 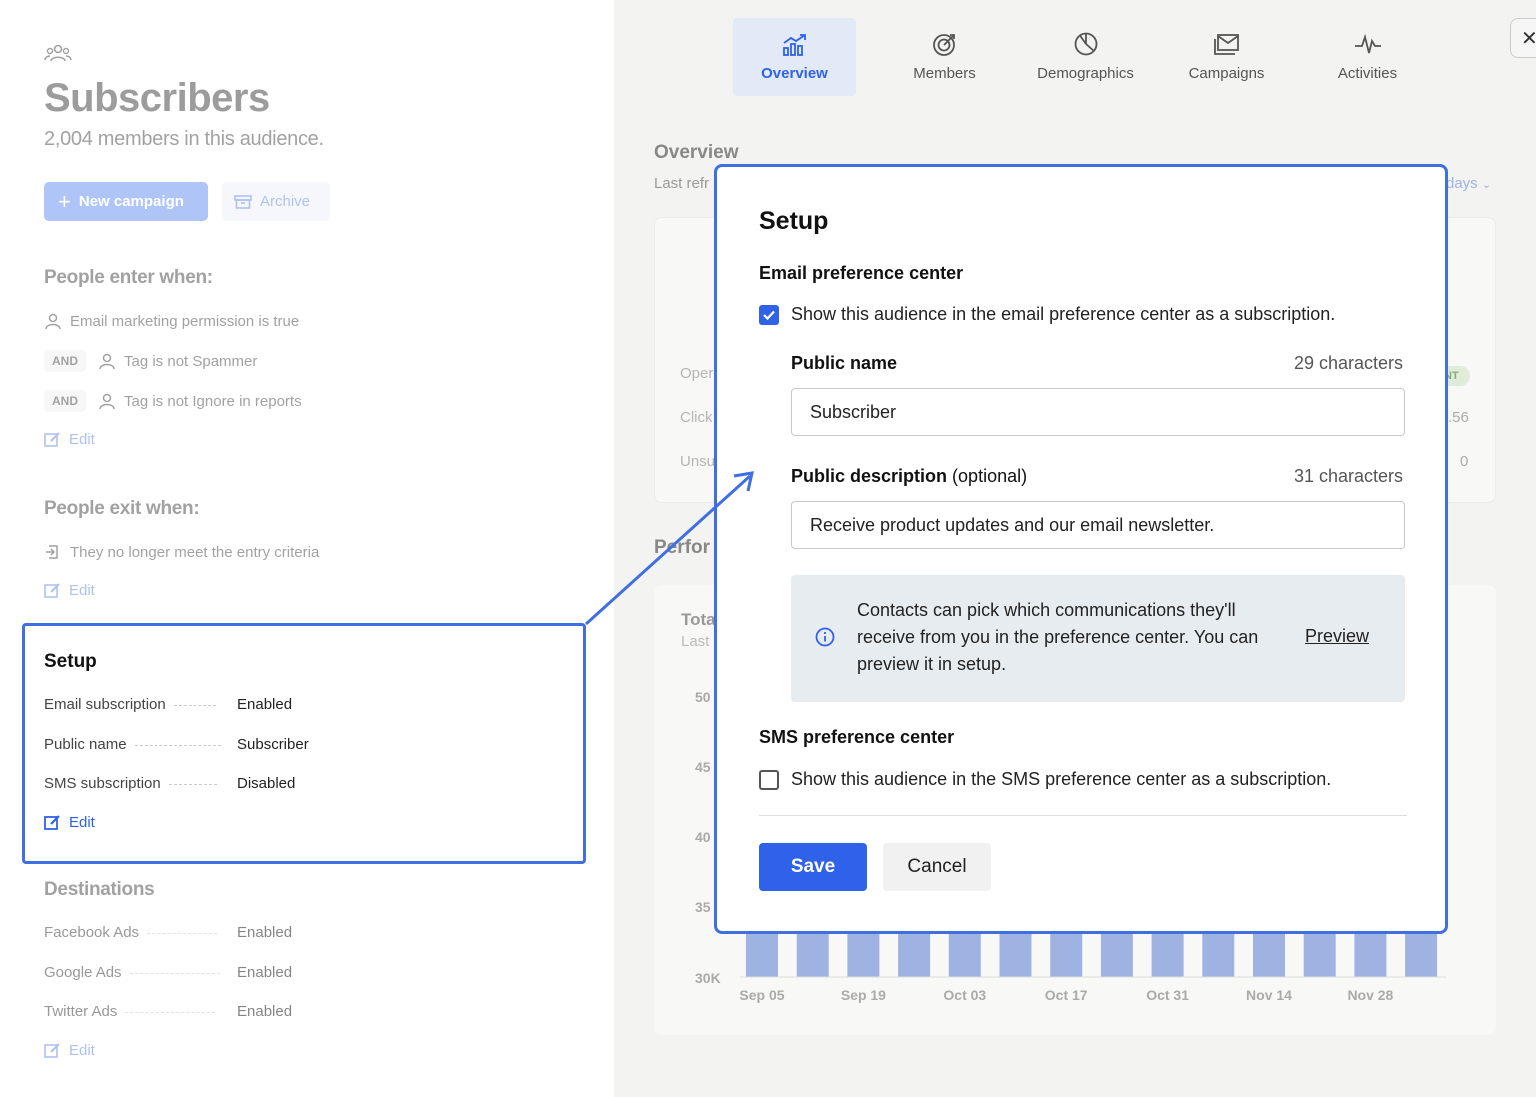 What do you see at coordinates (825, 637) in the screenshot?
I see `info-icon` at bounding box center [825, 637].